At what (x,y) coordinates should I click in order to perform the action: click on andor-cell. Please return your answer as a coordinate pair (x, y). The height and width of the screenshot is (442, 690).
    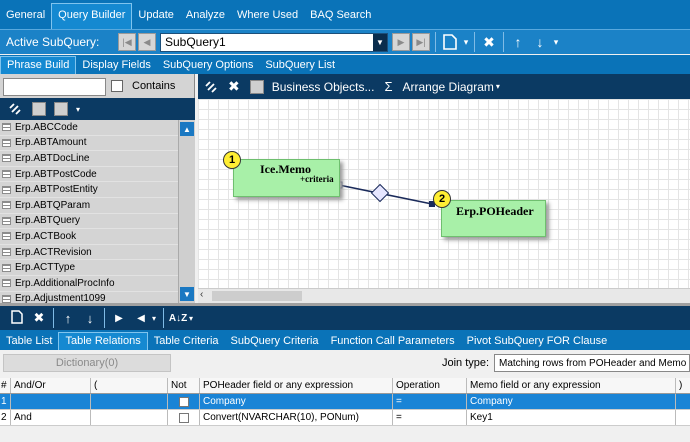
    Looking at the image, I should click on (51, 401).